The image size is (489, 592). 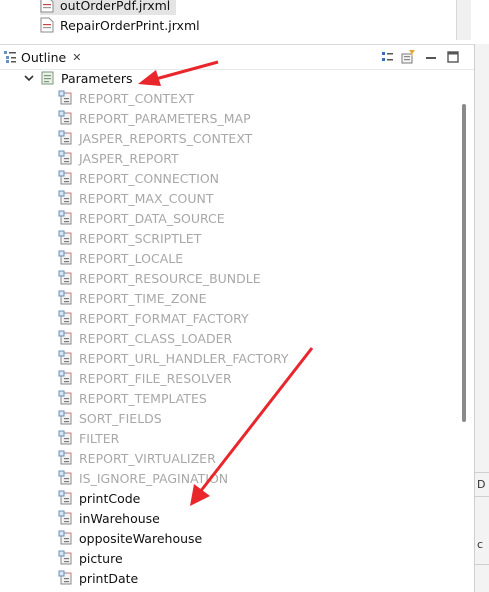 I want to click on editor-scrollbar, so click(x=463, y=20).